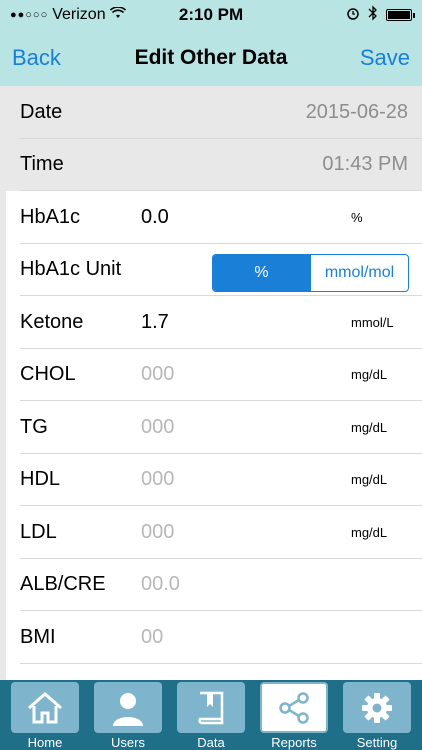 The width and height of the screenshot is (422, 750). Describe the element at coordinates (117, 15) in the screenshot. I see `wifi-icon` at that location.